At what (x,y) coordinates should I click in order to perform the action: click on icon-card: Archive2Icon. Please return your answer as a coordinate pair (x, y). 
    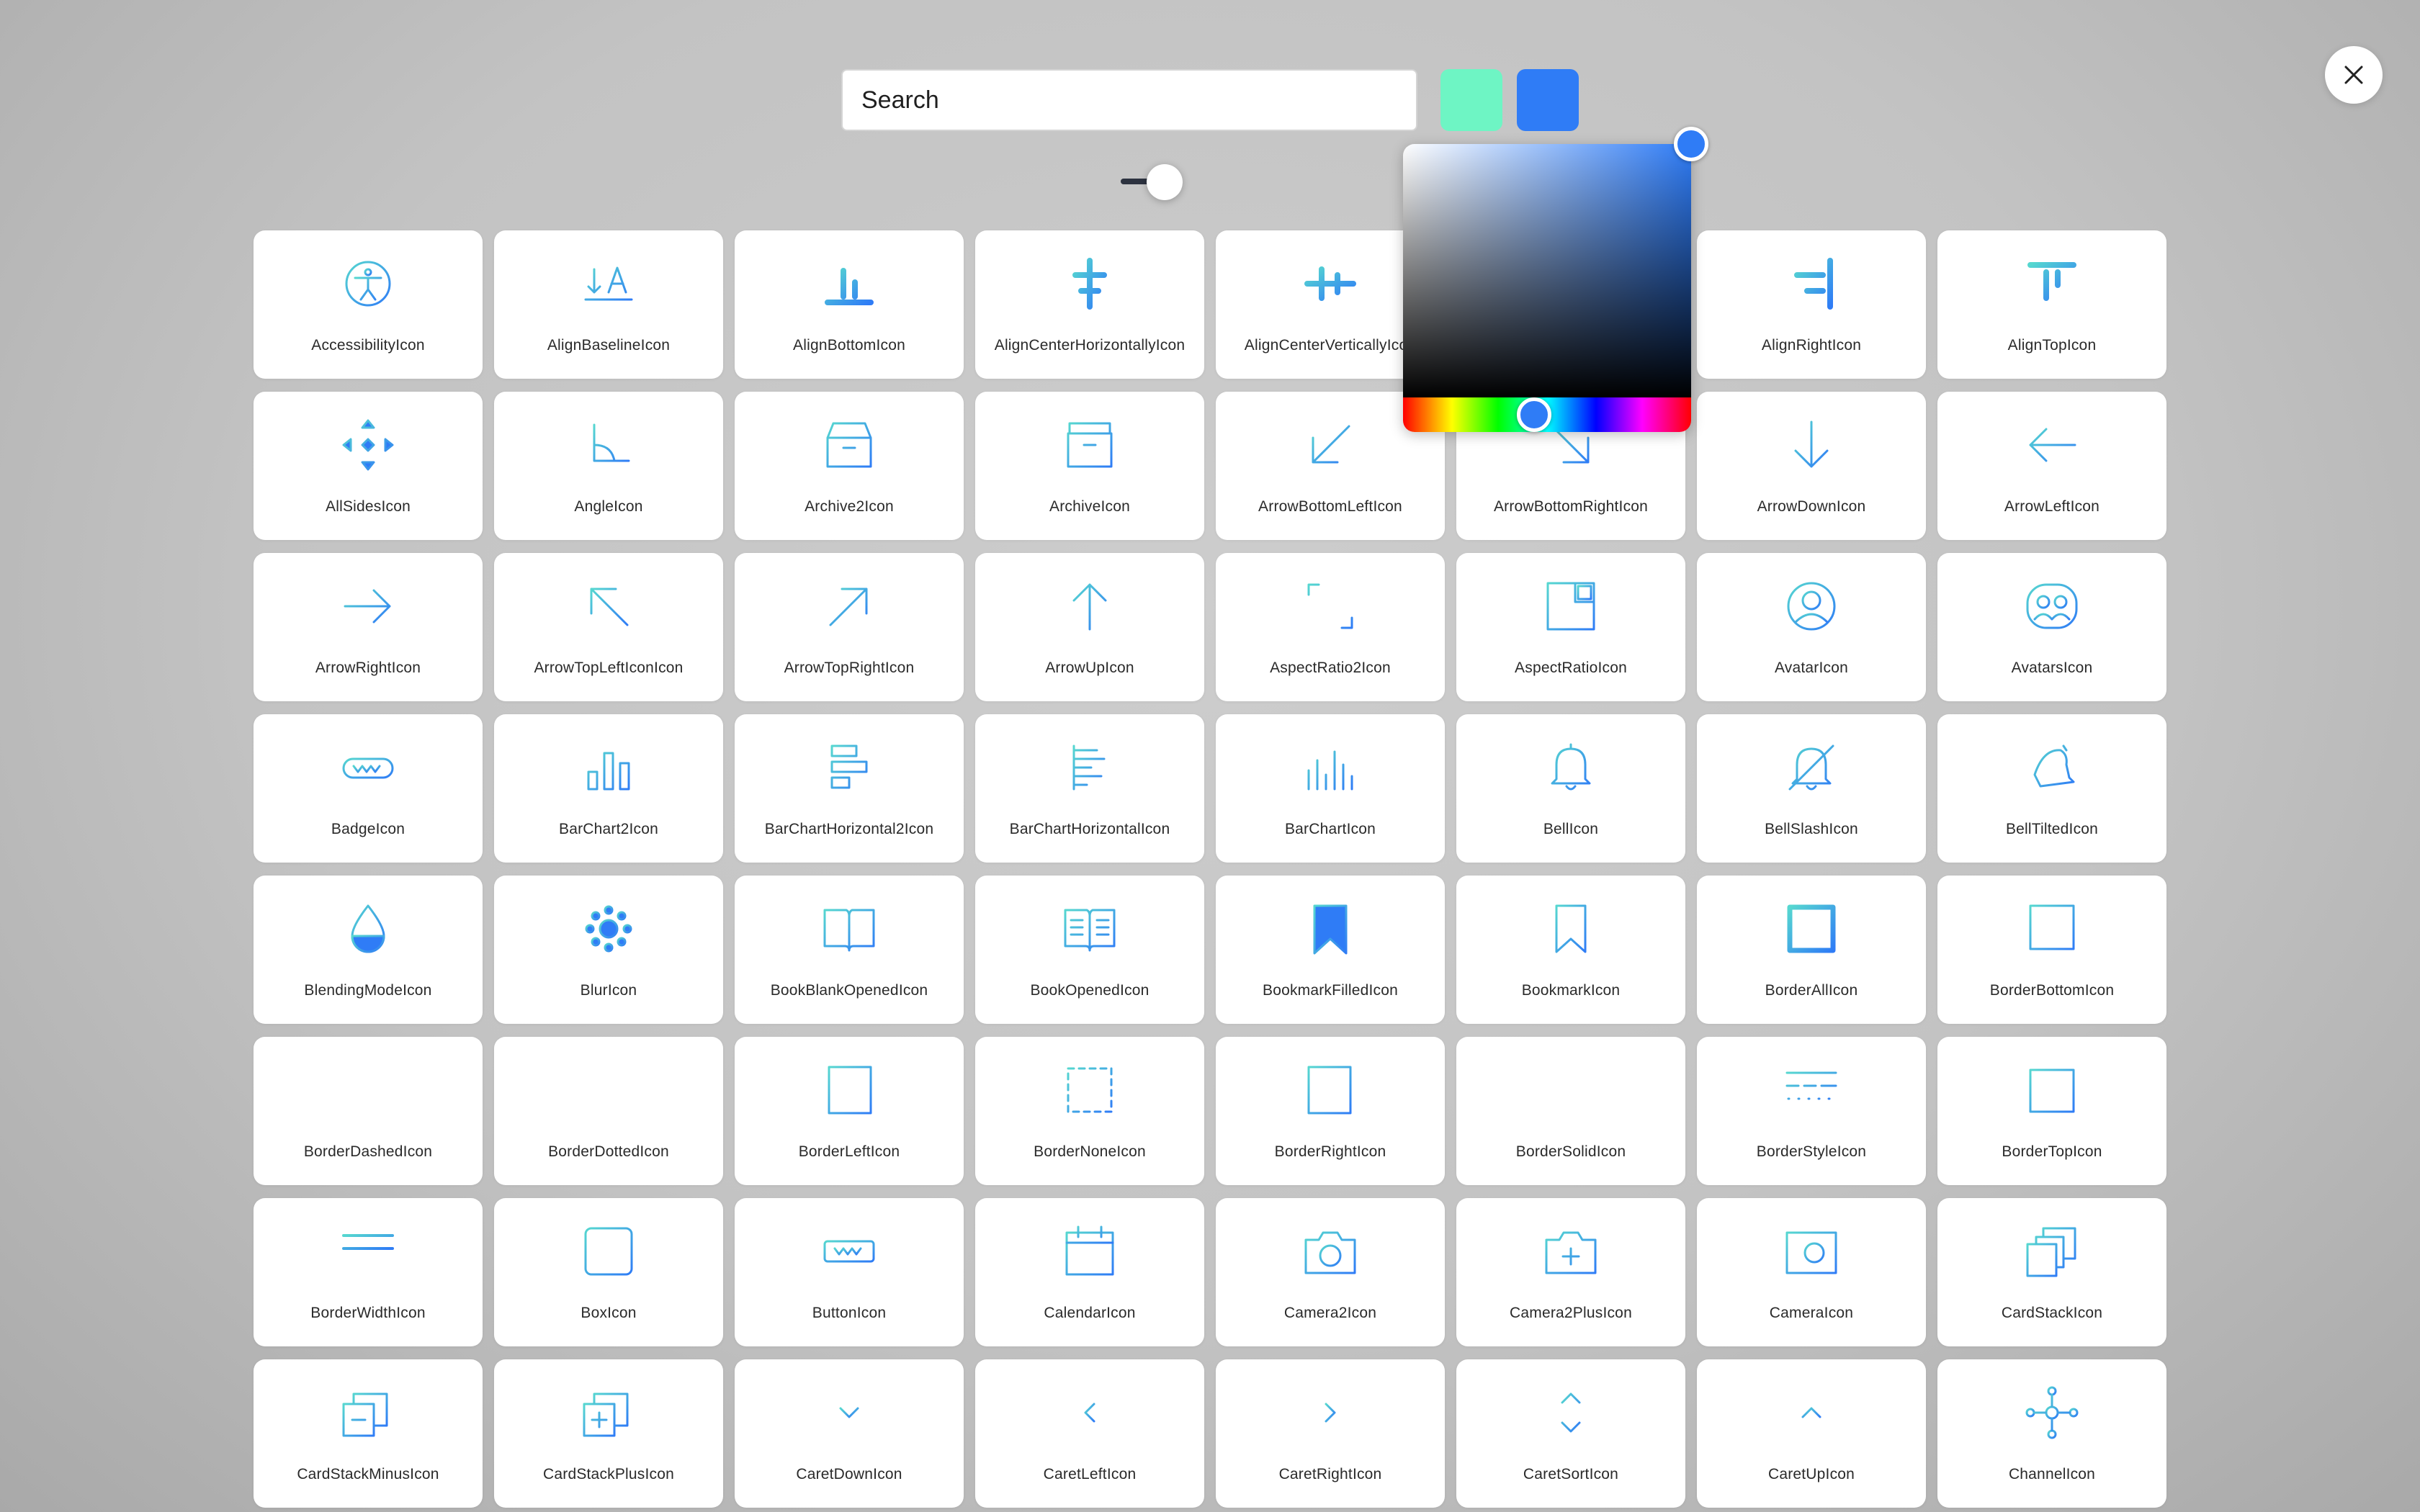
    Looking at the image, I should click on (850, 466).